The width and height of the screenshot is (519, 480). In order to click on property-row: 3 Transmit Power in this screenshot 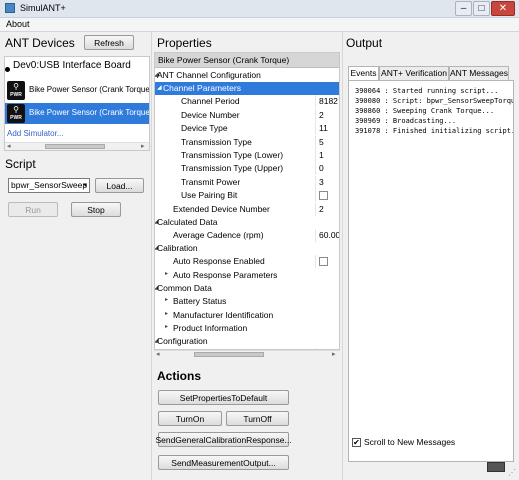, I will do `click(247, 182)`.